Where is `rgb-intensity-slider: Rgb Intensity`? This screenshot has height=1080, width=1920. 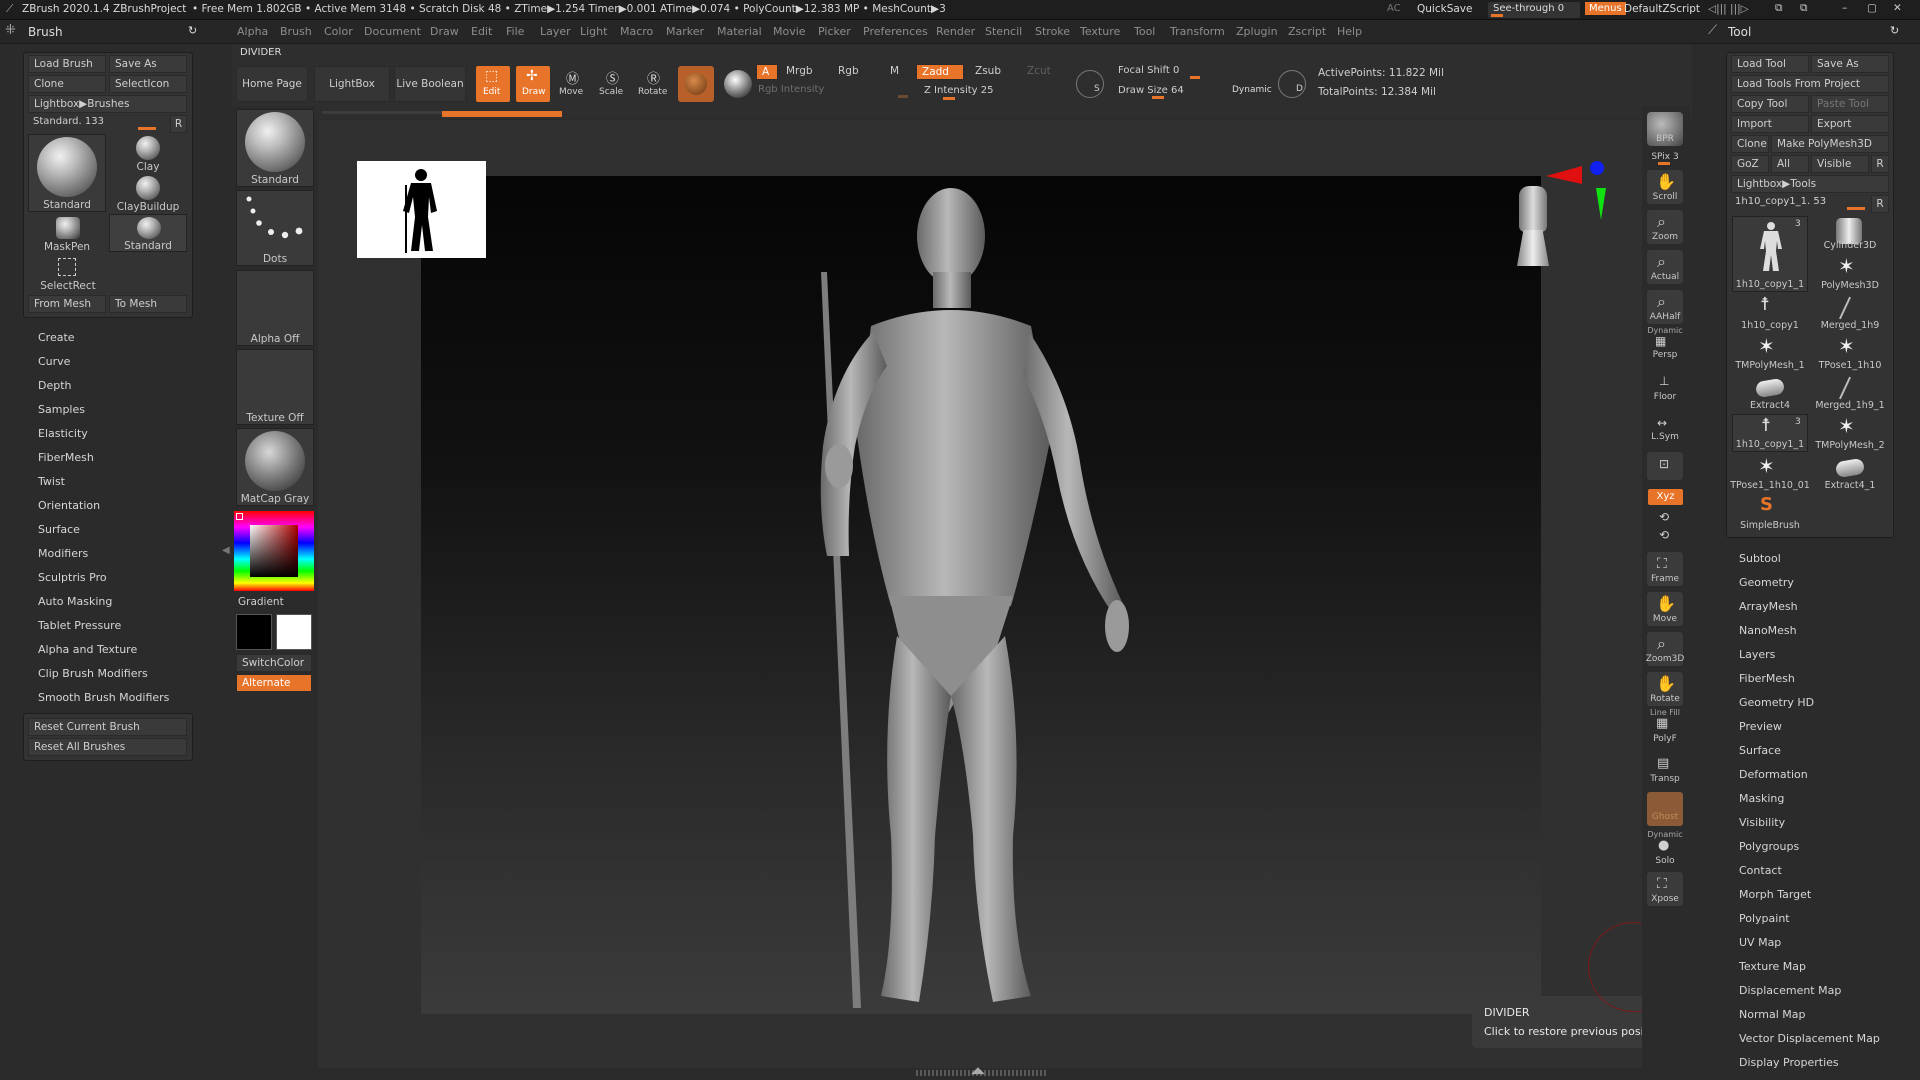
rgb-intensity-slider: Rgb Intensity is located at coordinates (834, 91).